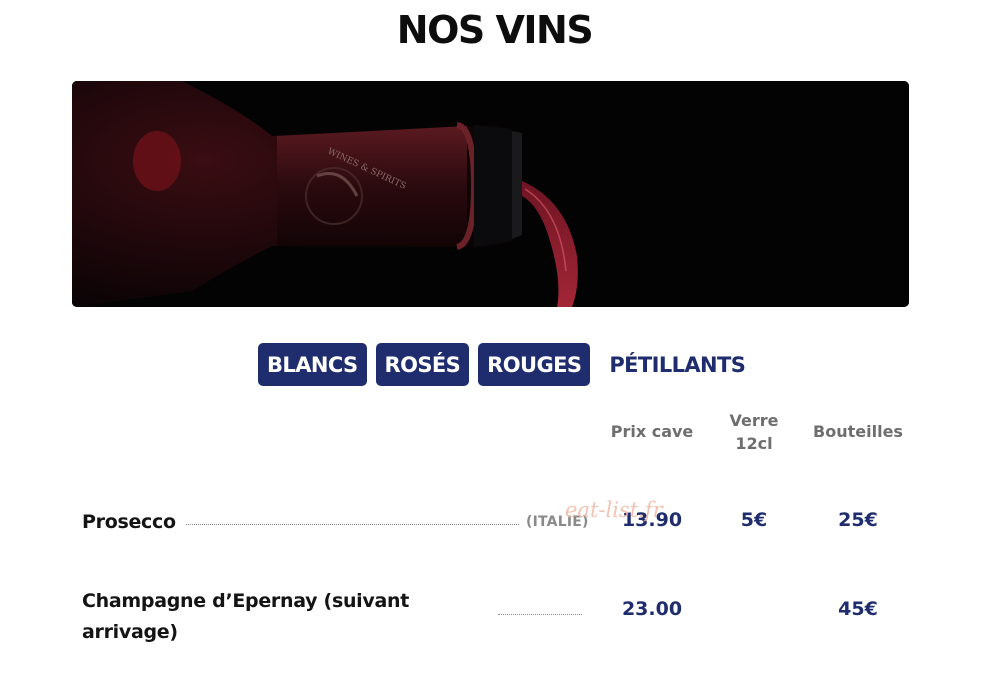 This screenshot has height=678, width=989. What do you see at coordinates (312, 364) in the screenshot?
I see `tab-blancs: BLANCS` at bounding box center [312, 364].